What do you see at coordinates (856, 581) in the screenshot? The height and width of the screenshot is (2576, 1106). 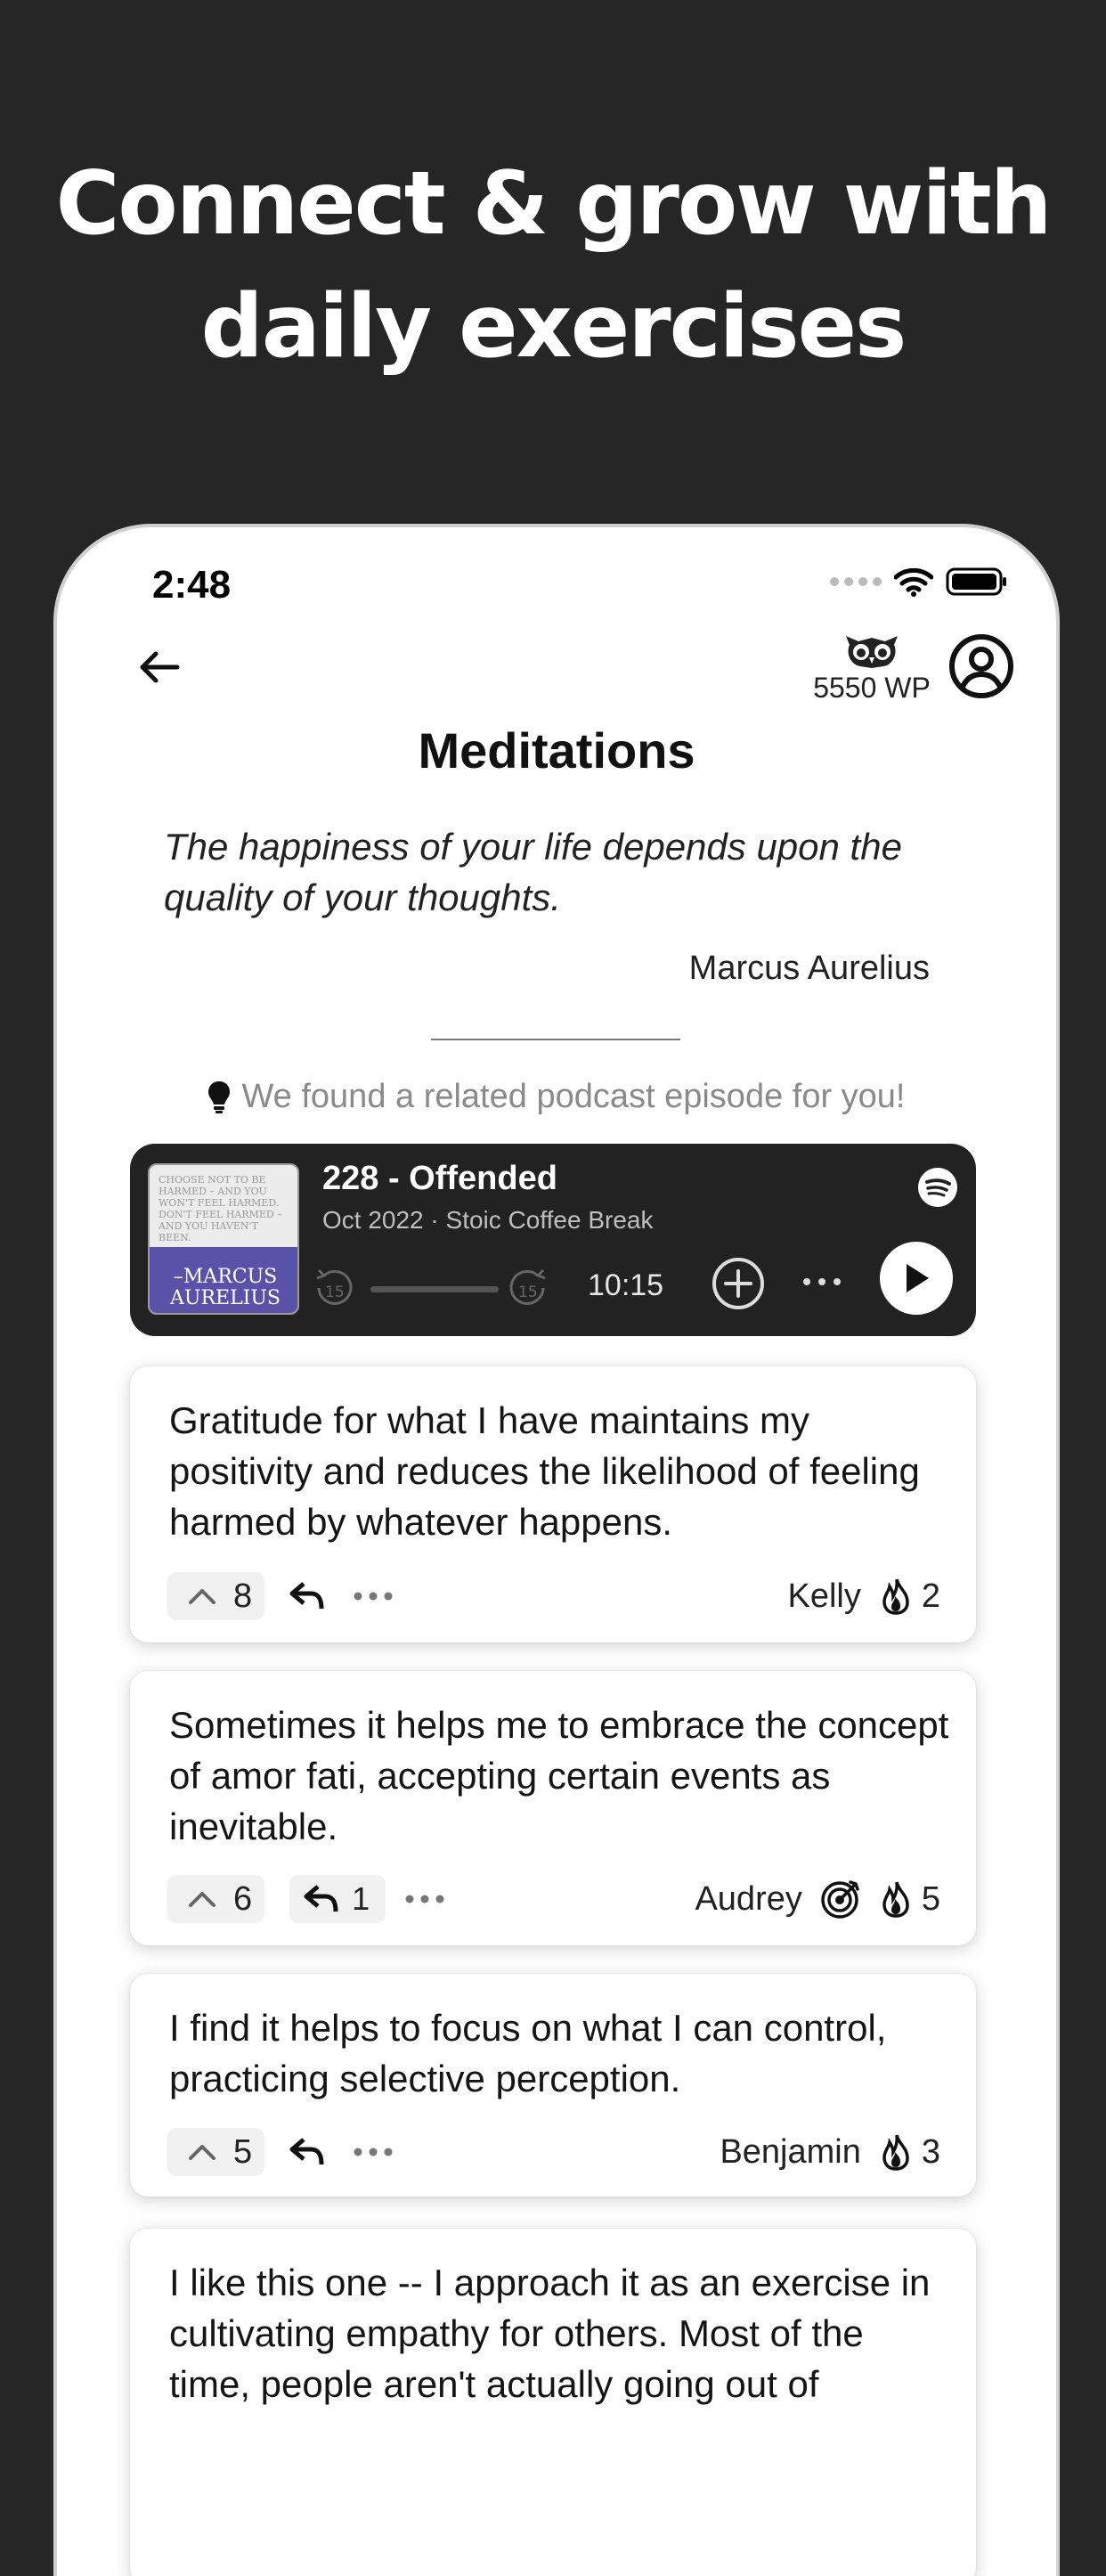 I see `signal-icon` at bounding box center [856, 581].